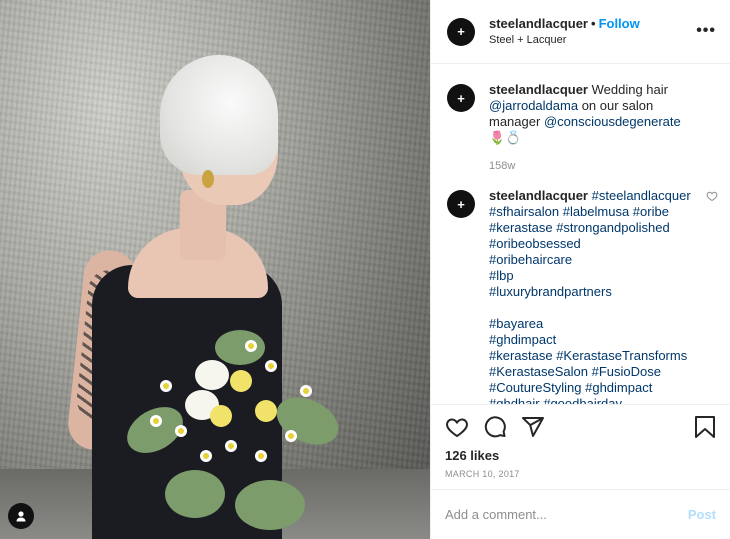 This screenshot has width=730, height=539. Describe the element at coordinates (706, 31) in the screenshot. I see `more-options-icon: •••` at that location.